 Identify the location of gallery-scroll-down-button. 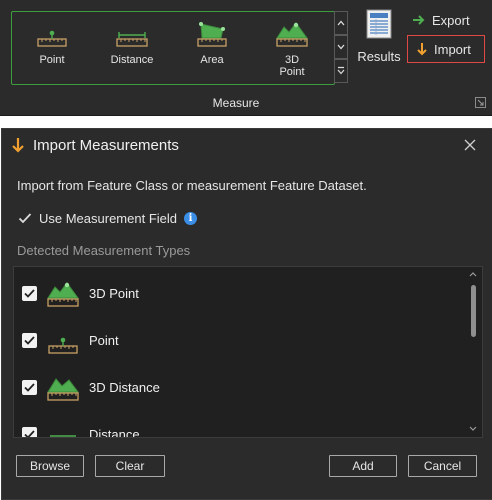
(341, 47).